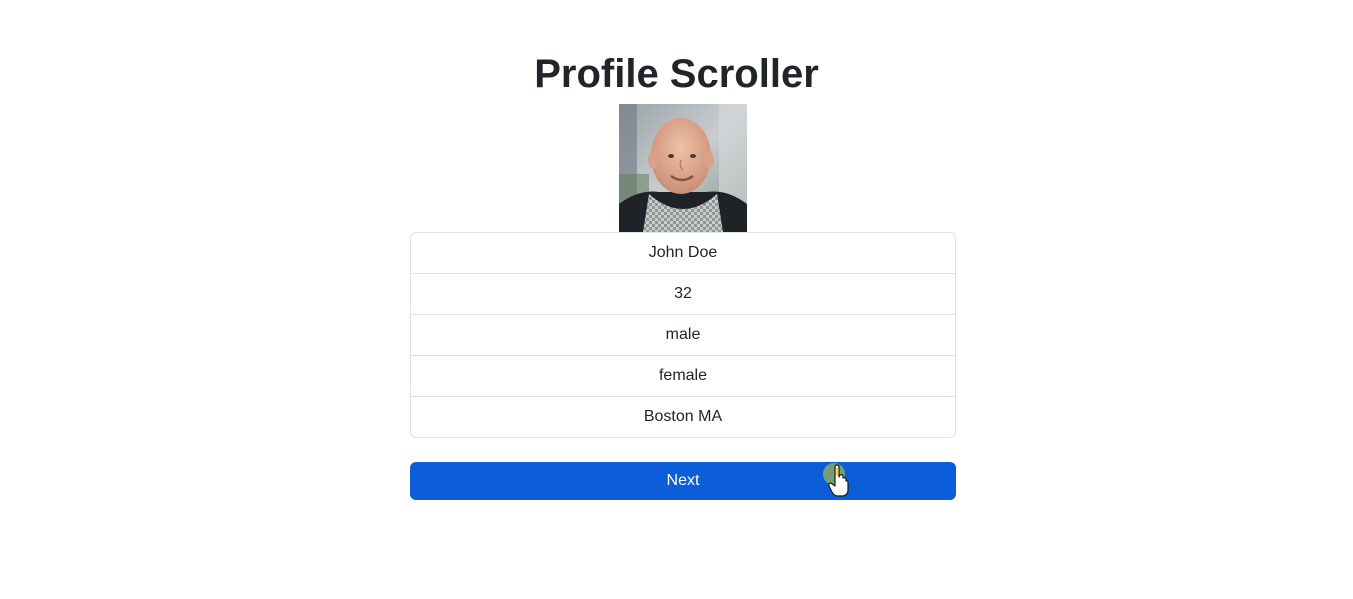 The image size is (1353, 599). I want to click on profile-details-list: John Doe 32 male female Boston MA, so click(683, 335).